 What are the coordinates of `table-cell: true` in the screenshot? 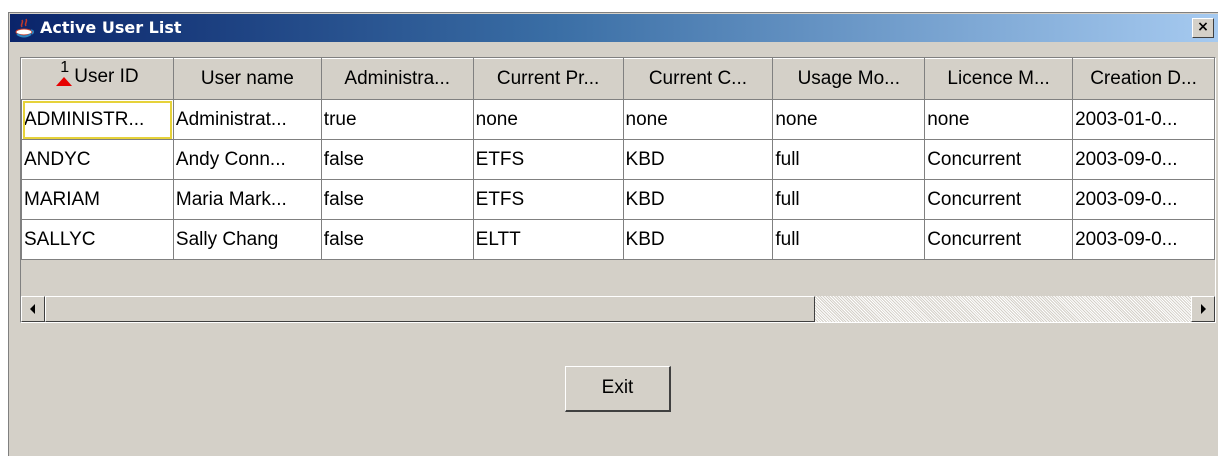 It's located at (397, 119).